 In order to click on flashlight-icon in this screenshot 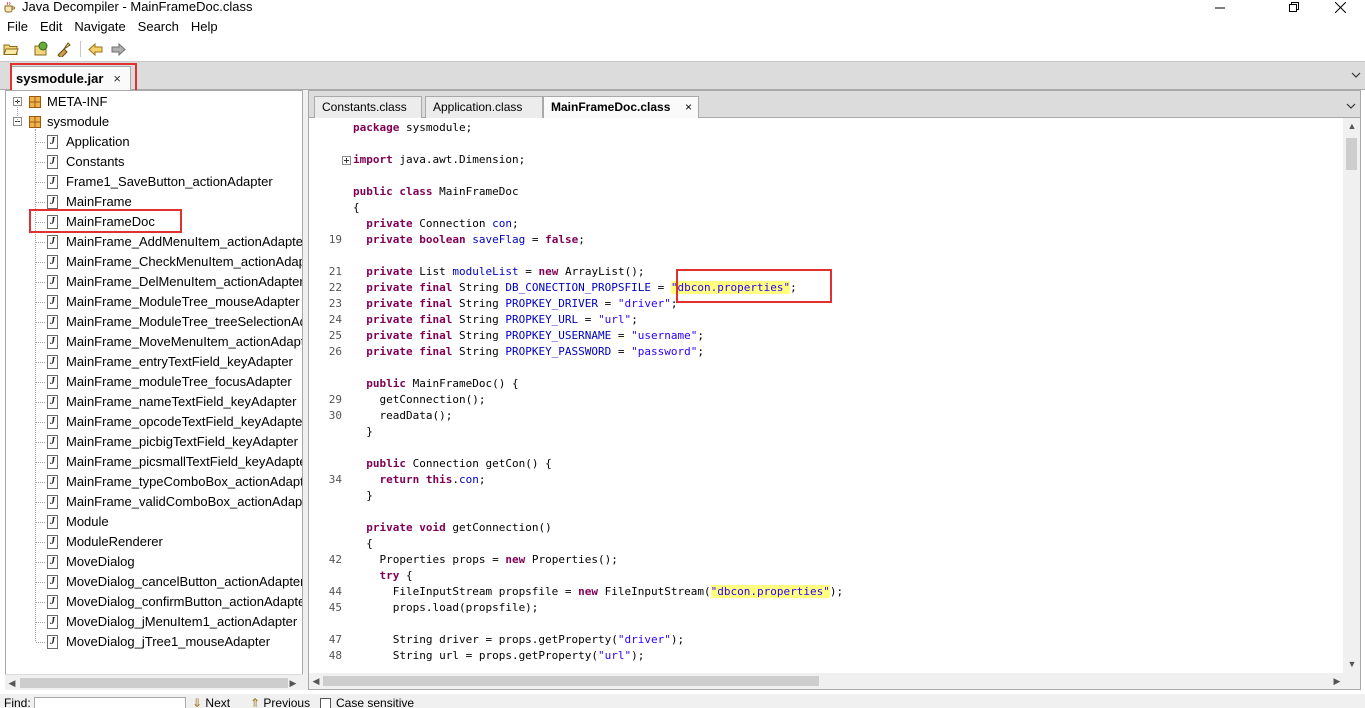, I will do `click(64, 49)`.